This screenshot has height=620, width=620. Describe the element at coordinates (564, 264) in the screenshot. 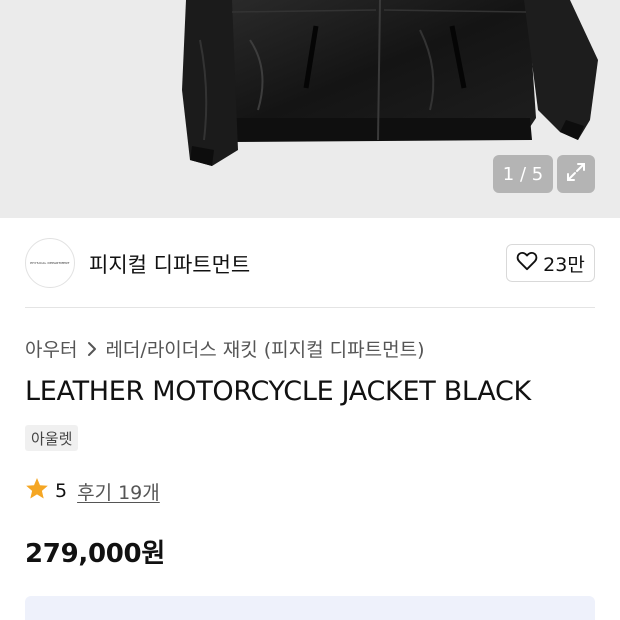

I see `like-count: 23만` at that location.